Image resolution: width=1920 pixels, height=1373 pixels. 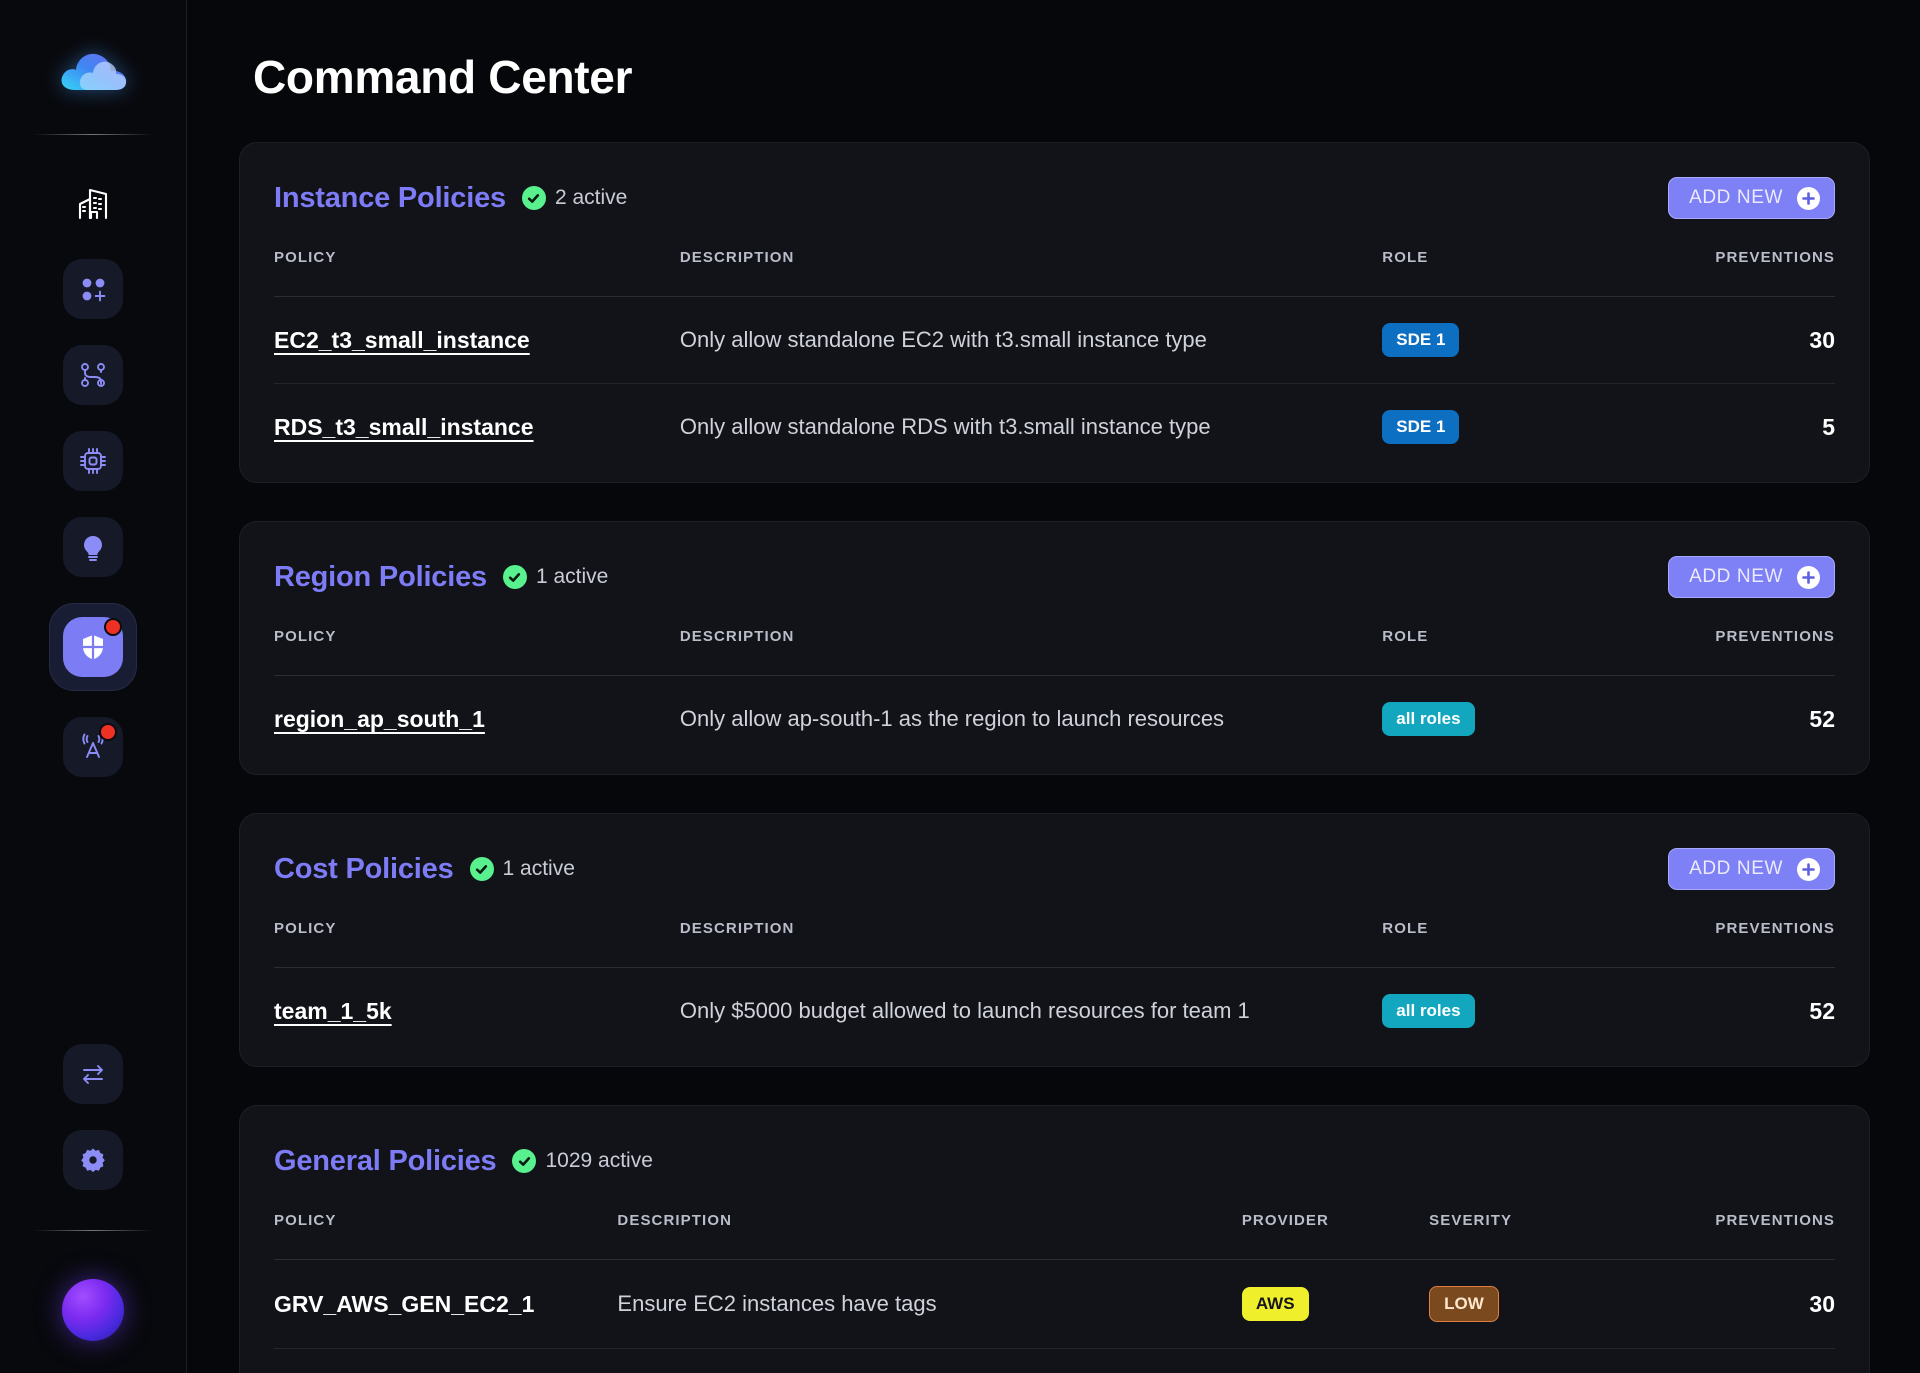 I want to click on sidebar-item-security, so click(x=93, y=647).